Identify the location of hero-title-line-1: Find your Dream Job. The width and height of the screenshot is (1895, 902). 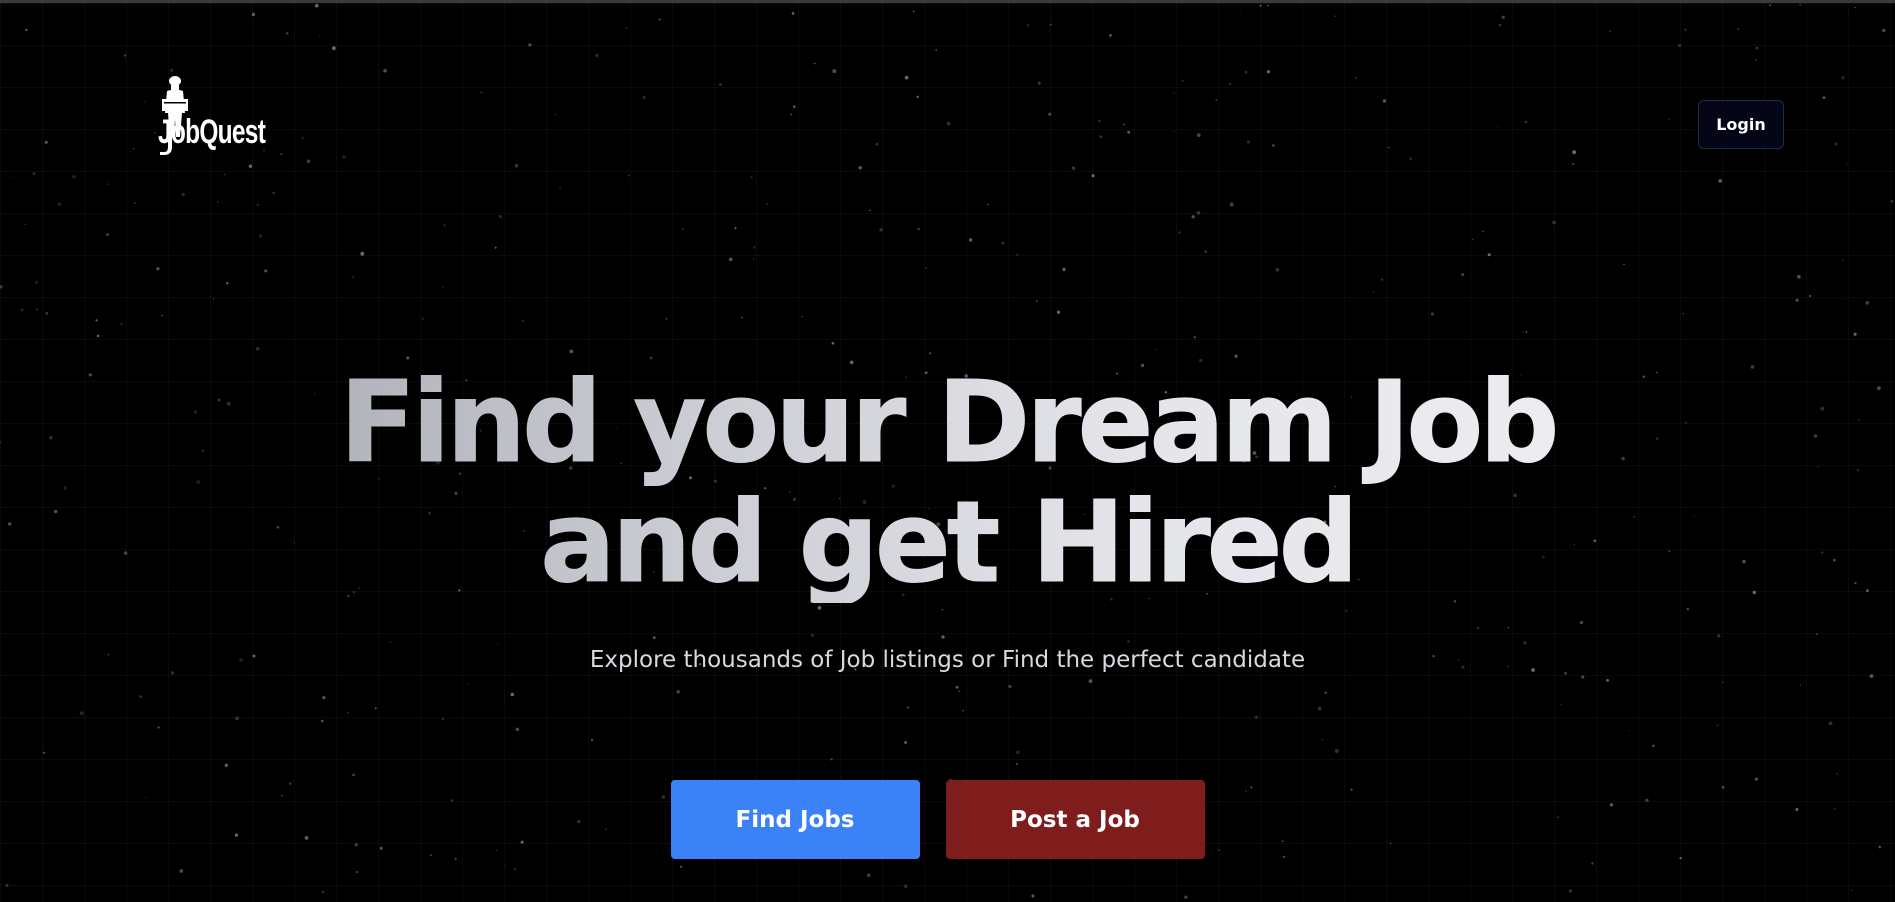
(949, 423).